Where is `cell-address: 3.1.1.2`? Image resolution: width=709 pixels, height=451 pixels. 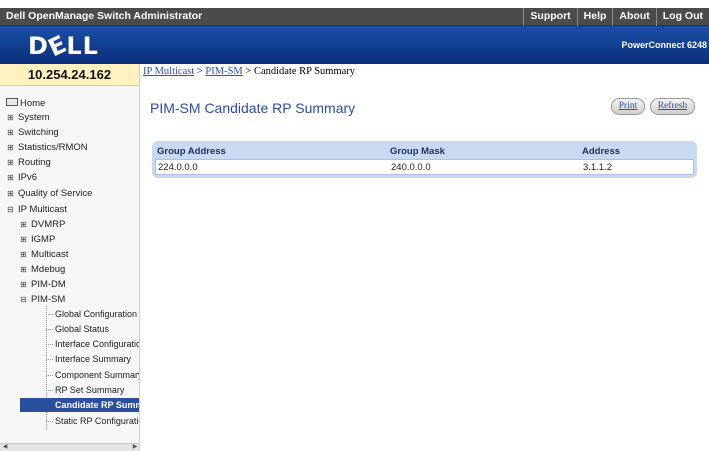 cell-address: 3.1.1.2 is located at coordinates (598, 167).